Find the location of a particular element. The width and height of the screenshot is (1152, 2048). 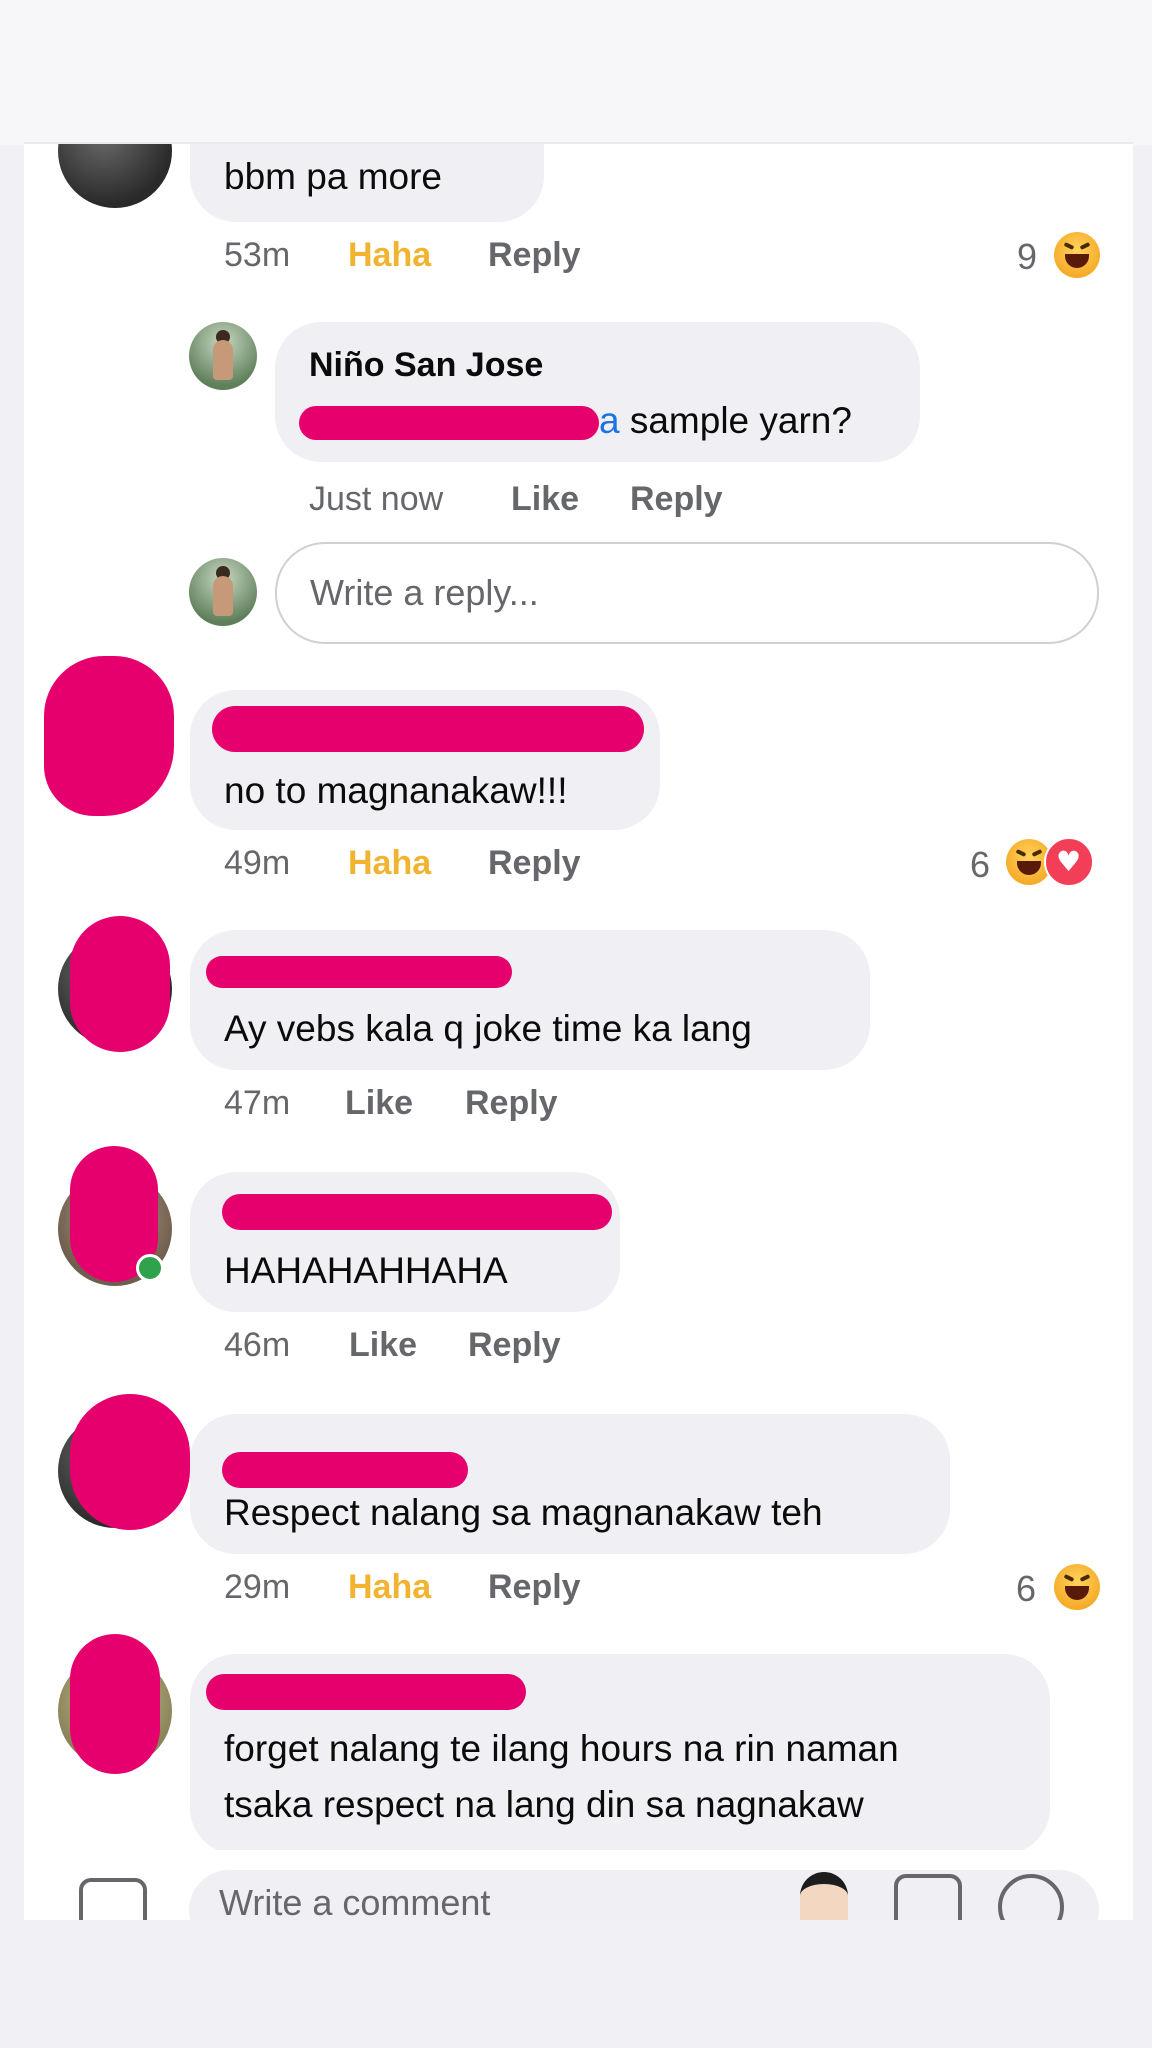

reaction-count: 9 is located at coordinates (1027, 257).